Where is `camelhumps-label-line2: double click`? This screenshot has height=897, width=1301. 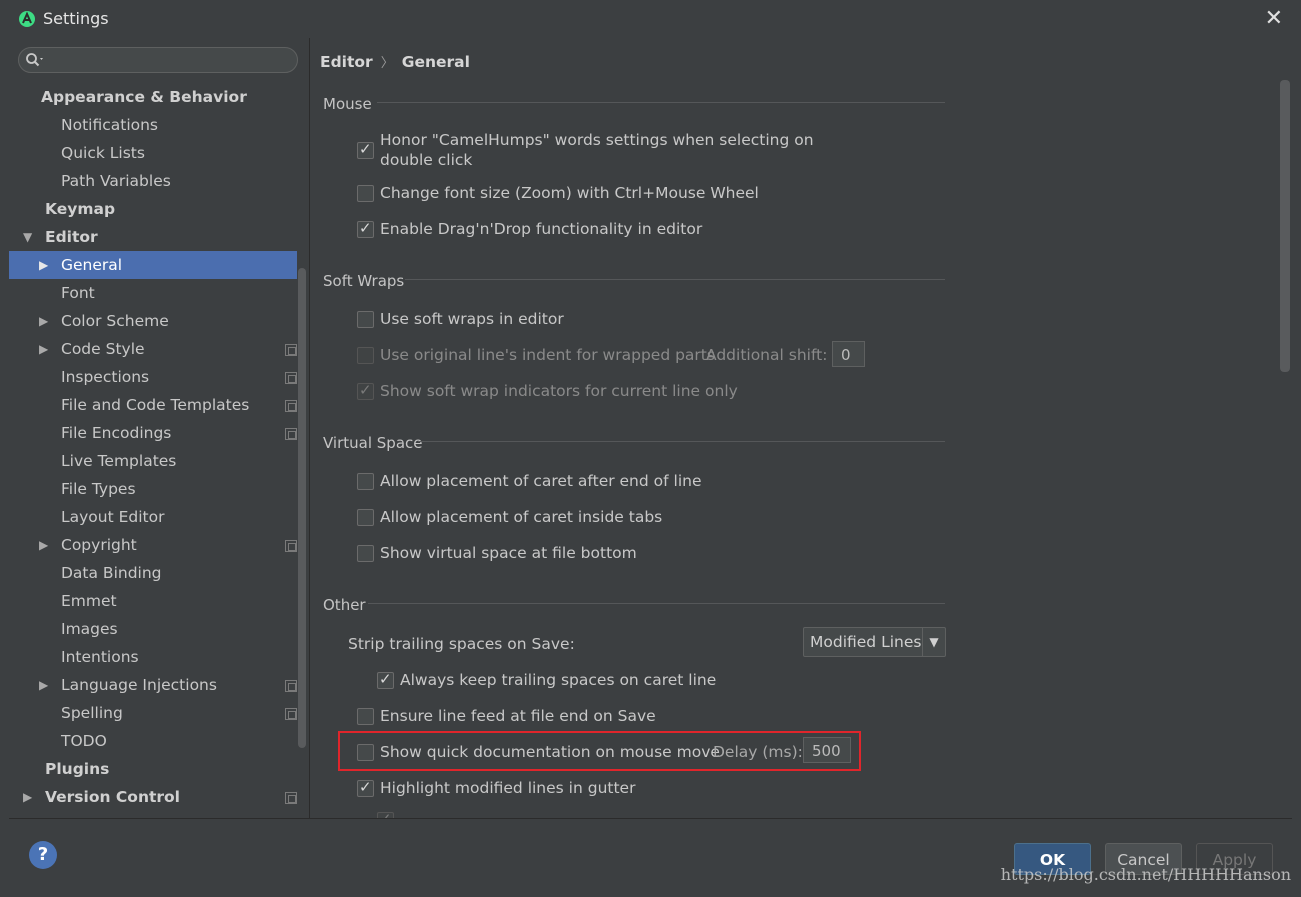 camelhumps-label-line2: double click is located at coordinates (426, 160).